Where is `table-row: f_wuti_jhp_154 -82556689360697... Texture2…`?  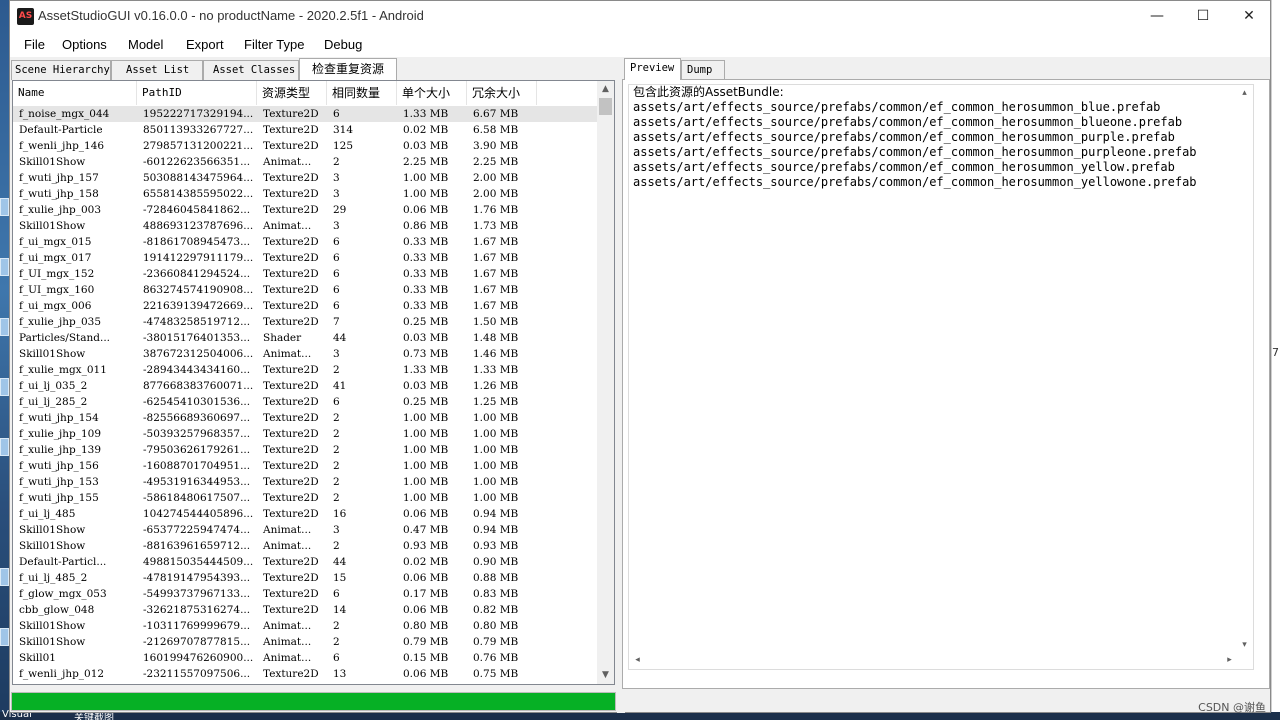 table-row: f_wuti_jhp_154 -82556689360697... Texture2… is located at coordinates (305, 418).